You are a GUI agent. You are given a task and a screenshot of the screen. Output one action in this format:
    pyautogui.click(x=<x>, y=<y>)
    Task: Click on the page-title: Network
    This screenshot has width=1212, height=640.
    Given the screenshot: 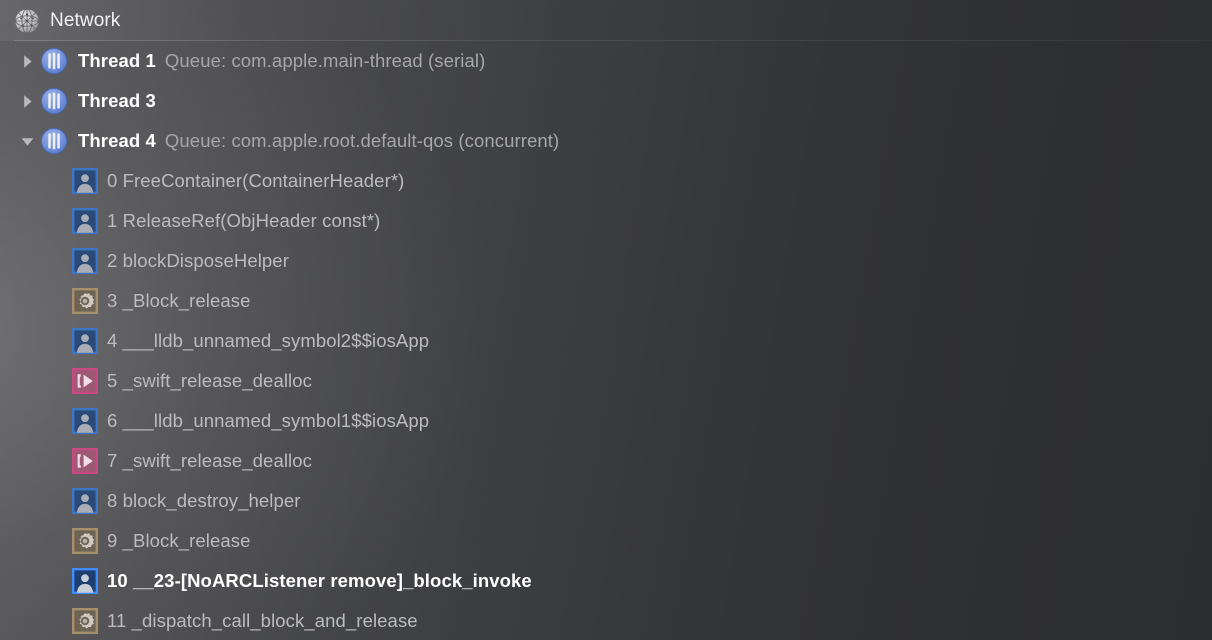 What is the action you would take?
    pyautogui.click(x=85, y=20)
    